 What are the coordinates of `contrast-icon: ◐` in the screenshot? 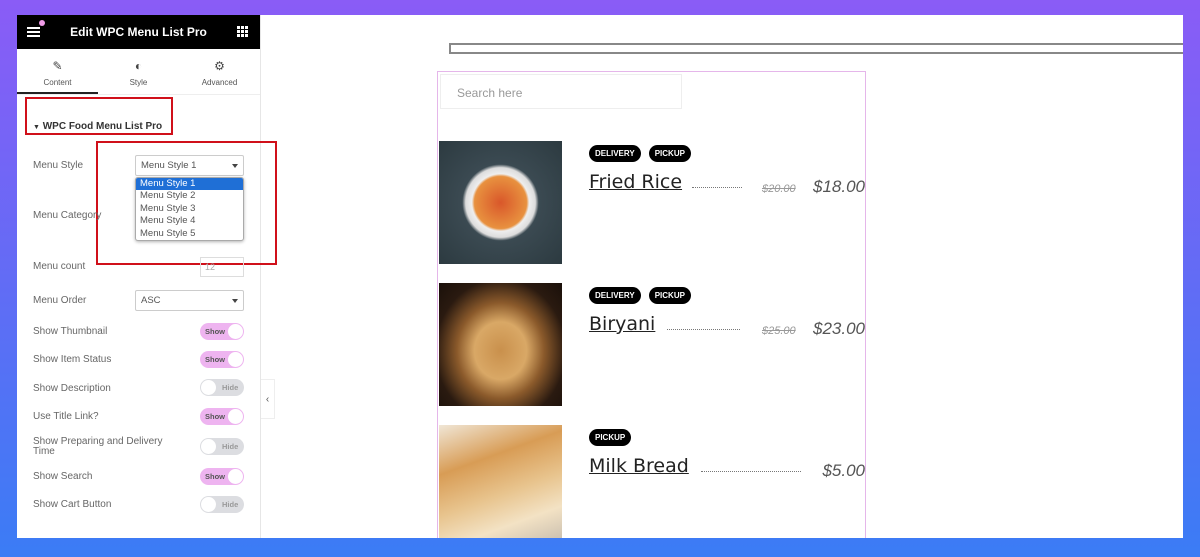 It's located at (138, 66).